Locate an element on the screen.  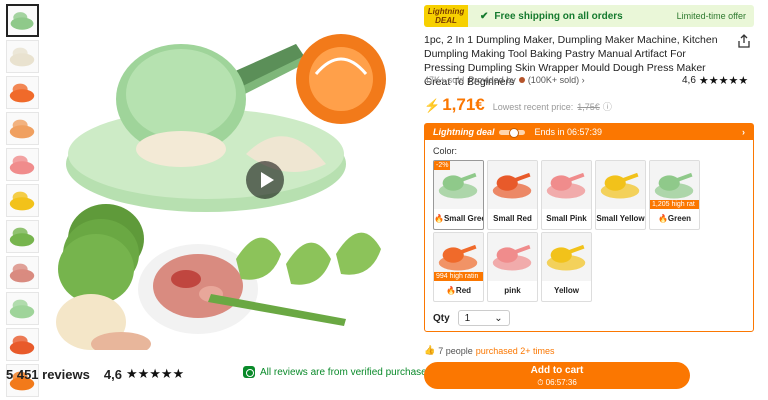
color-option: Small Pink is located at coordinates (566, 195).